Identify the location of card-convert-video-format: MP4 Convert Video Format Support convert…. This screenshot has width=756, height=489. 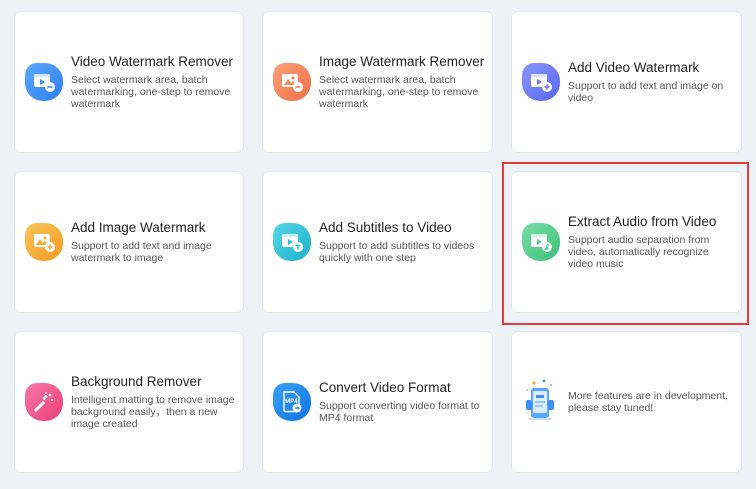
(377, 402).